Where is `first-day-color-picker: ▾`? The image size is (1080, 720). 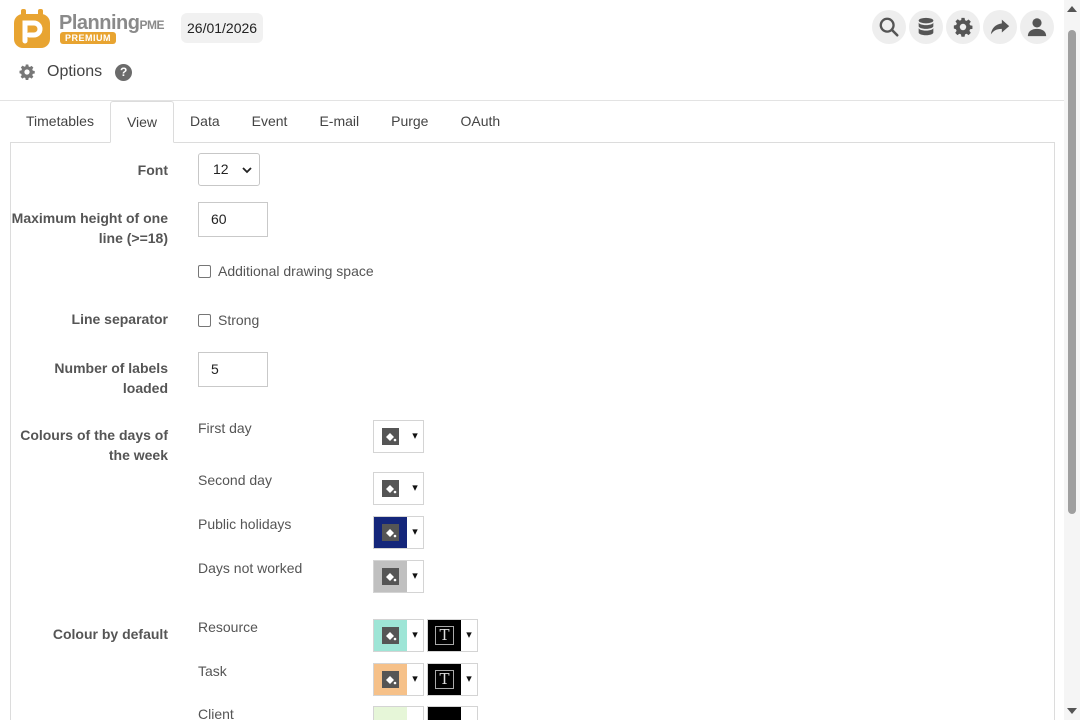
first-day-color-picker: ▾ is located at coordinates (398, 436).